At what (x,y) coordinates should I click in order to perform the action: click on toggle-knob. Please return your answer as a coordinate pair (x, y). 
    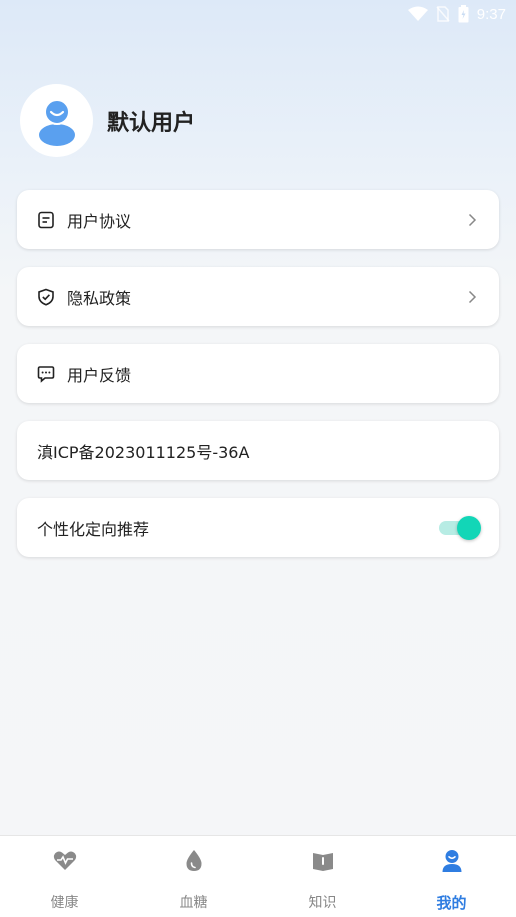
    Looking at the image, I should click on (469, 527).